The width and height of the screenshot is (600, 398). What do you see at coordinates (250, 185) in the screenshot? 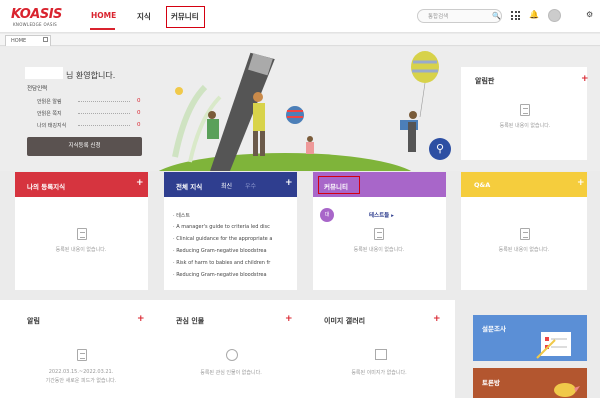
I see `tab-best: 우수` at bounding box center [250, 185].